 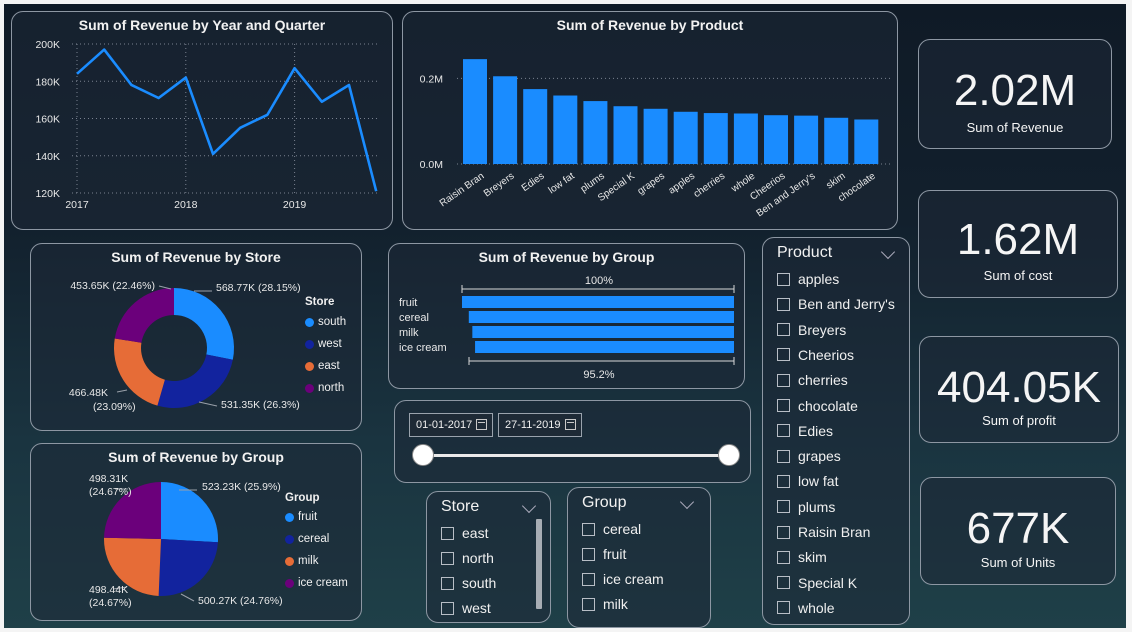 I want to click on slicer-item-cereal: cereal, so click(x=611, y=529).